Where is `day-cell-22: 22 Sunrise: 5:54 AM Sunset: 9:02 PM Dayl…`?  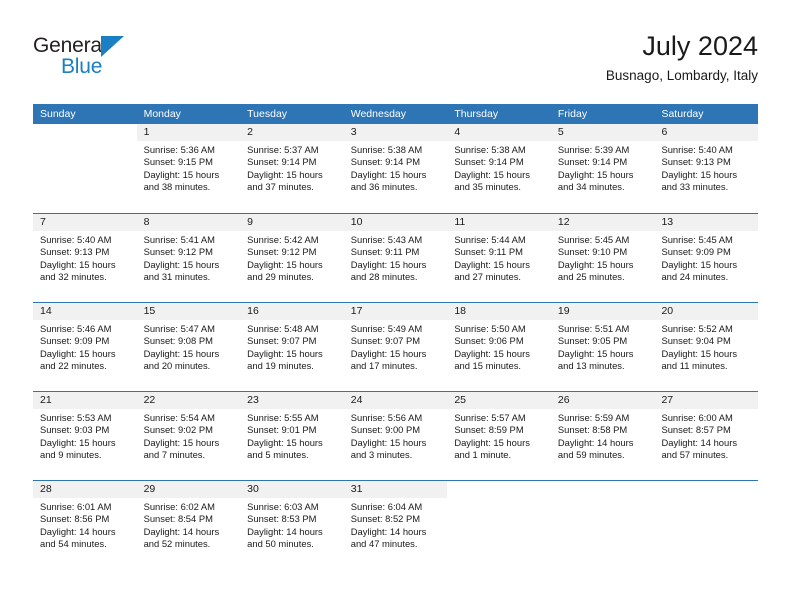
day-cell-22: 22 Sunrise: 5:54 AM Sunset: 9:02 PM Dayl… is located at coordinates (188, 436).